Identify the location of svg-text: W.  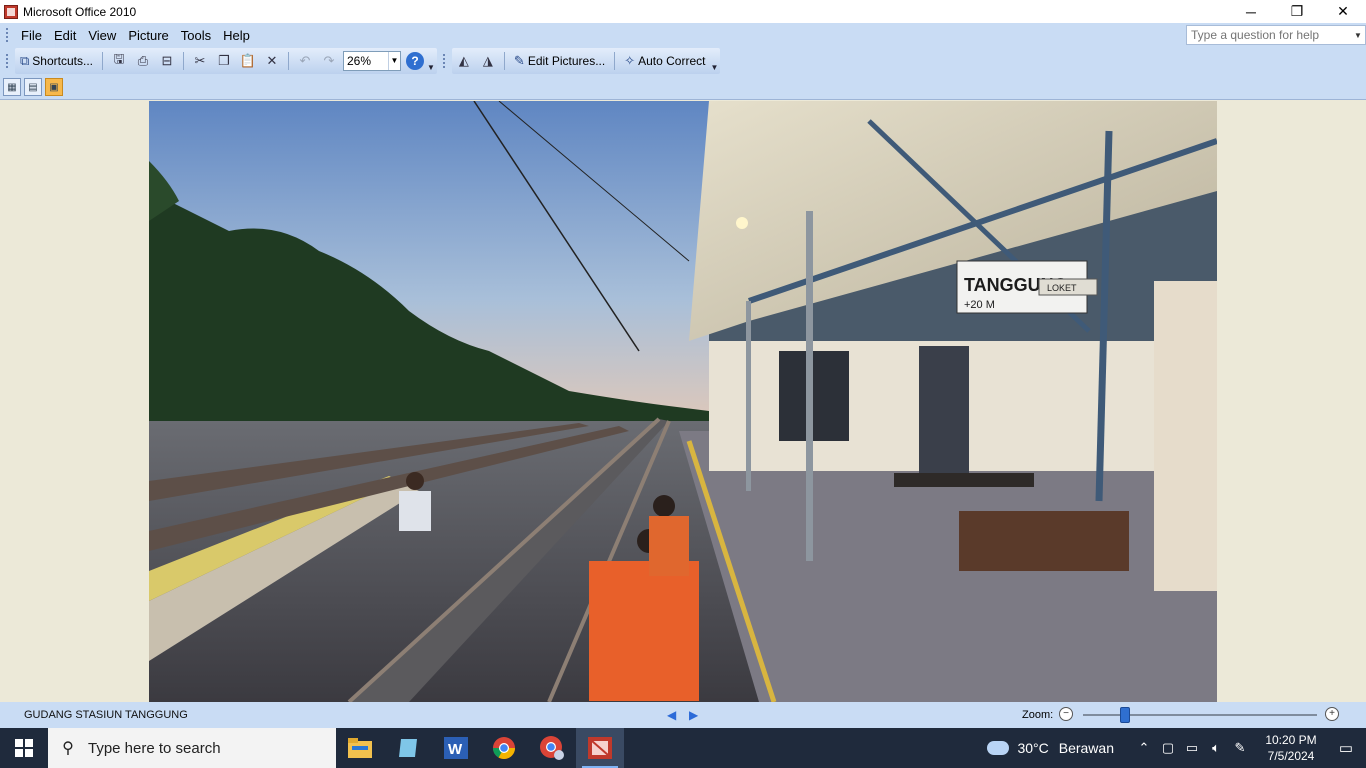
(455, 749).